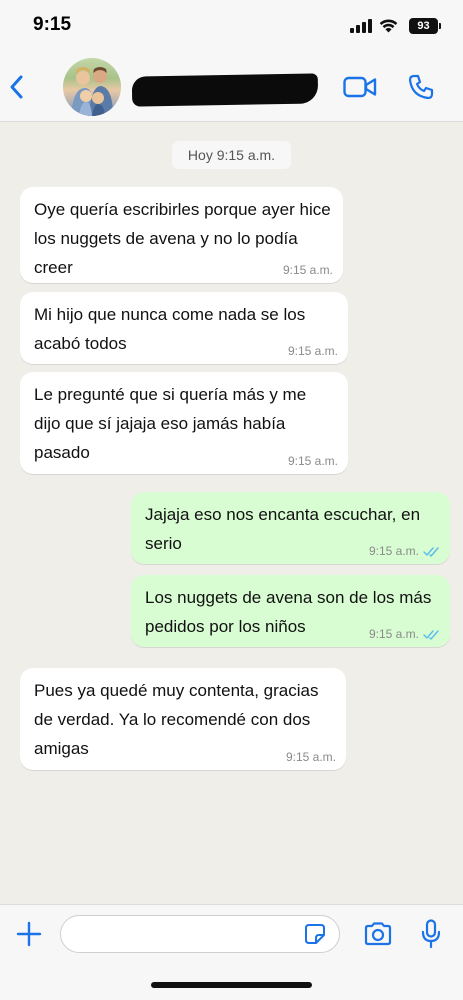 The height and width of the screenshot is (1000, 463). Describe the element at coordinates (360, 87) in the screenshot. I see `video-call-icon` at that location.